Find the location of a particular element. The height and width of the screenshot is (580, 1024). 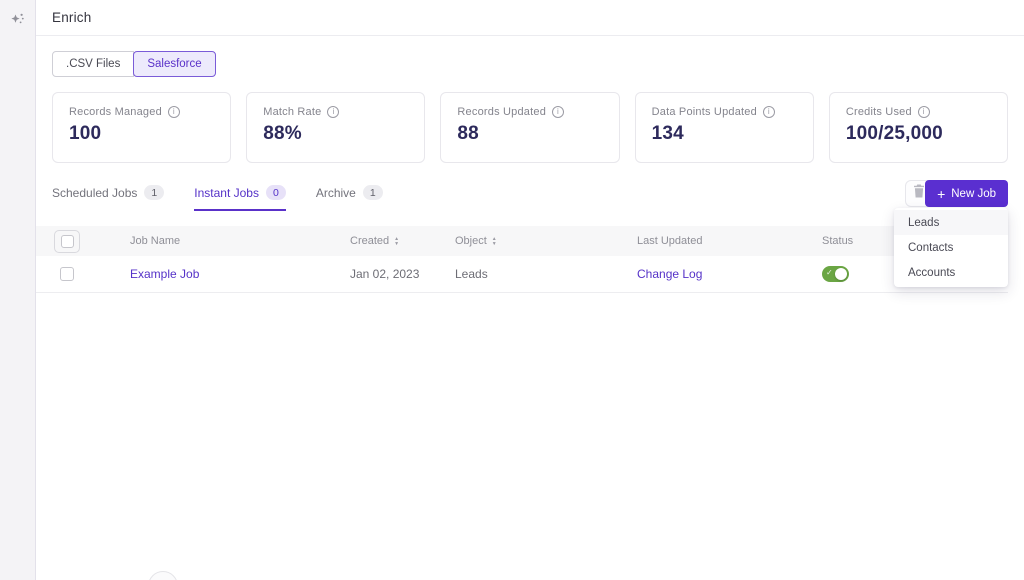

stat-label: Records Updated is located at coordinates (502, 112).